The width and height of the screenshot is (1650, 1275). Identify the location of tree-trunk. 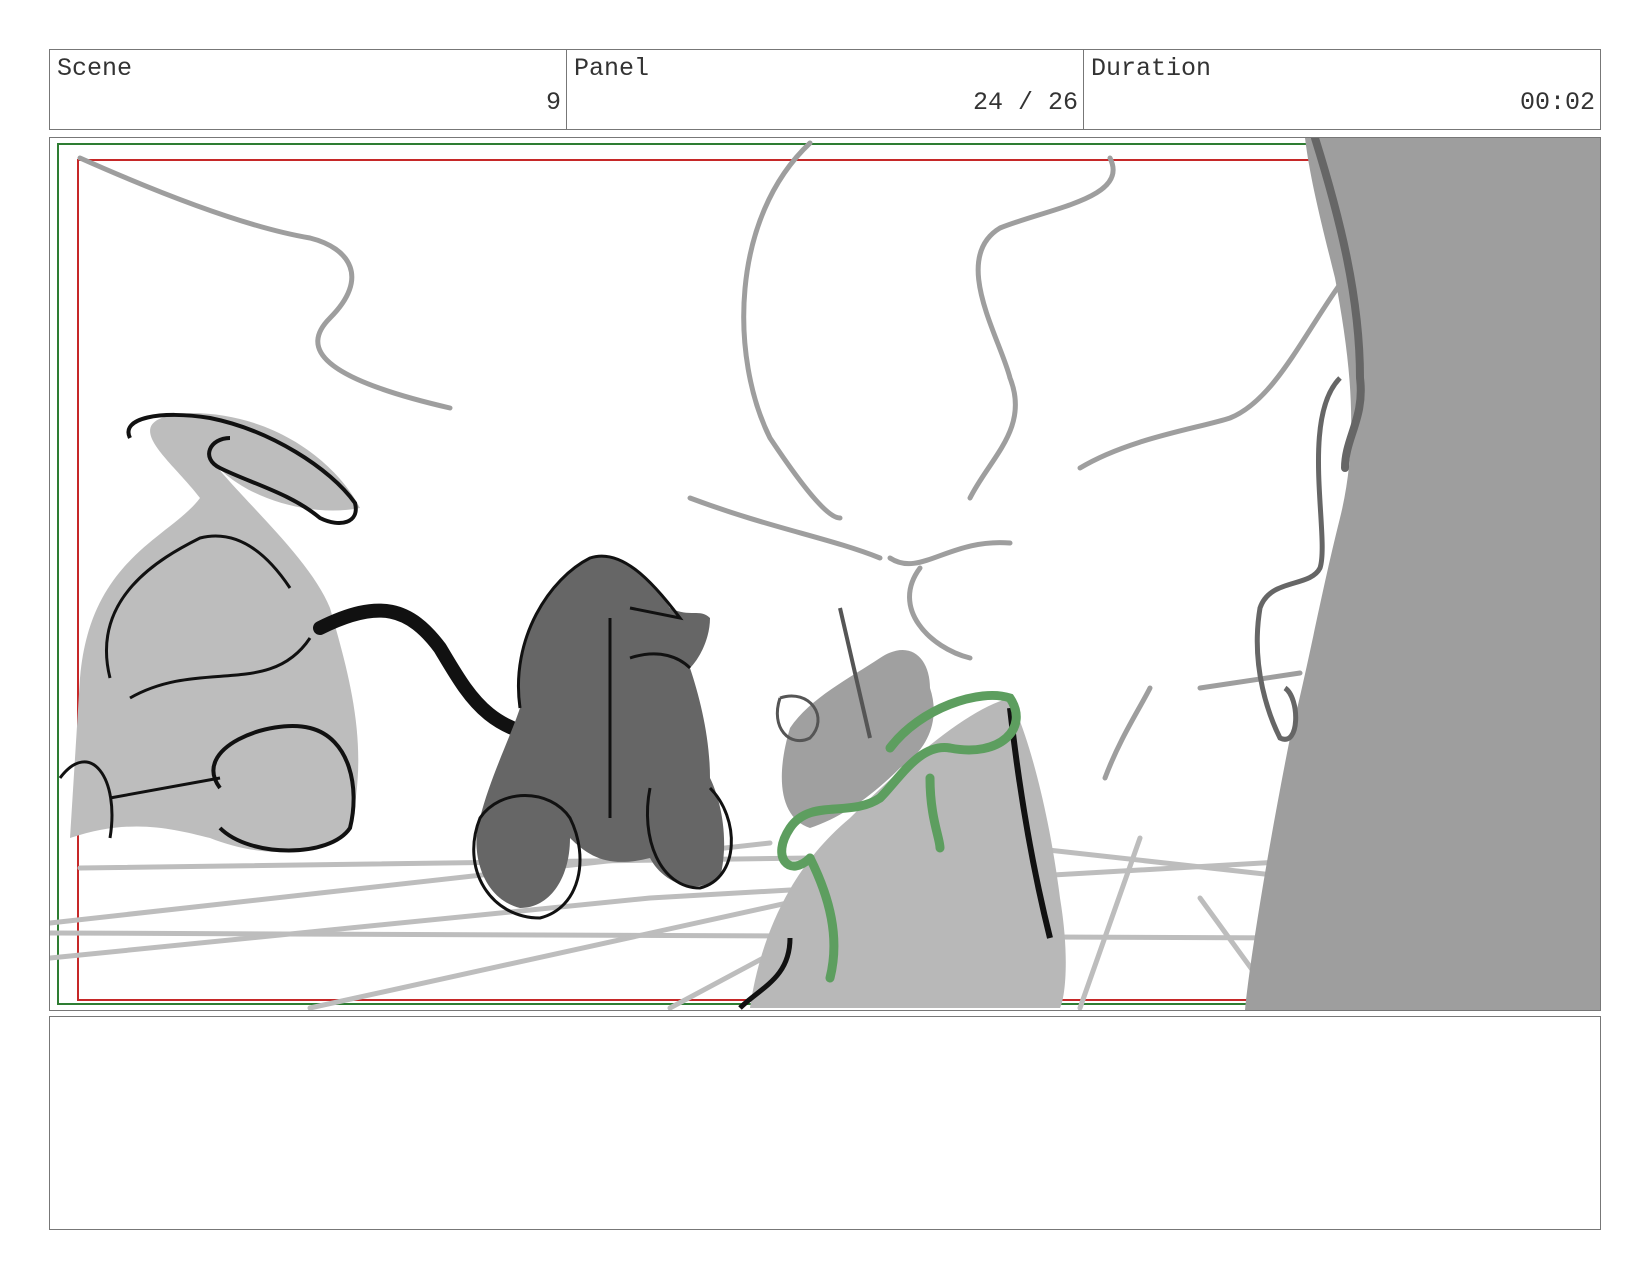
(1422, 574).